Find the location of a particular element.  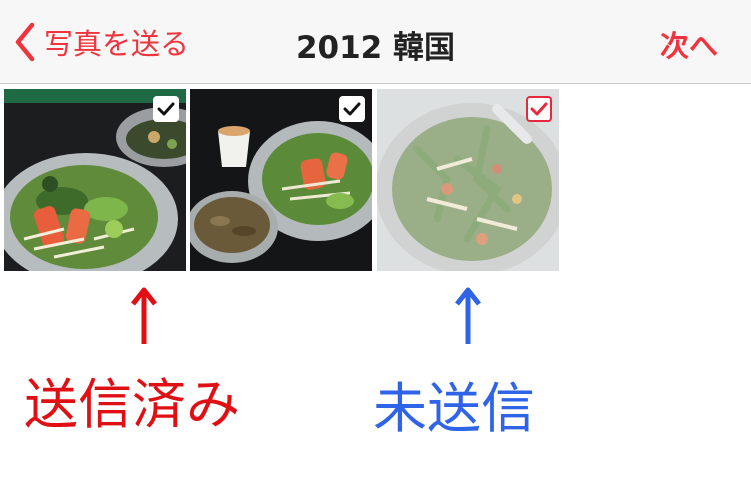

next-button: 次へ is located at coordinates (689, 44).